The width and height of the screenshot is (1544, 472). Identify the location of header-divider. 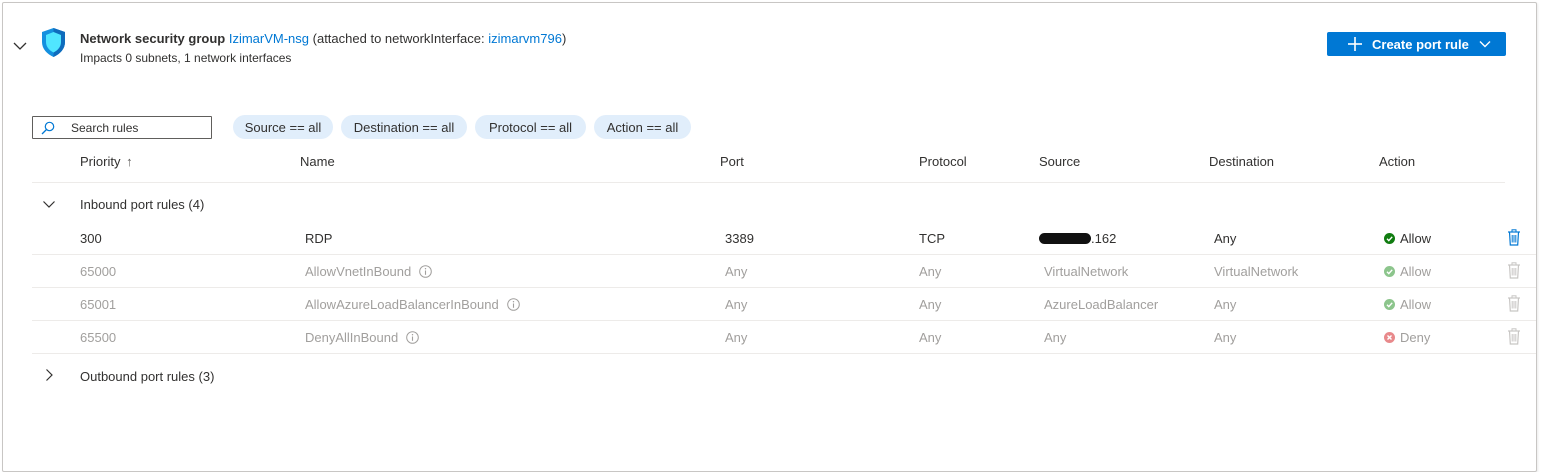
(768, 182).